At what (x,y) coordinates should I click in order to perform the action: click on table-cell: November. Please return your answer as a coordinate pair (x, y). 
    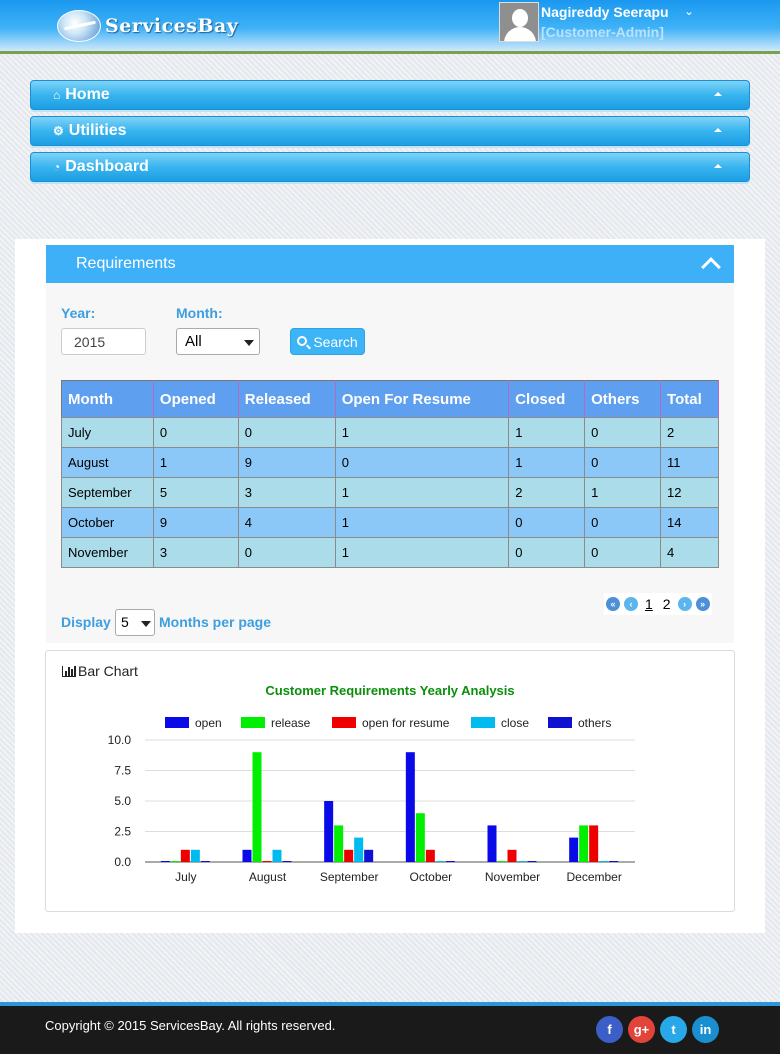
    Looking at the image, I should click on (107, 552).